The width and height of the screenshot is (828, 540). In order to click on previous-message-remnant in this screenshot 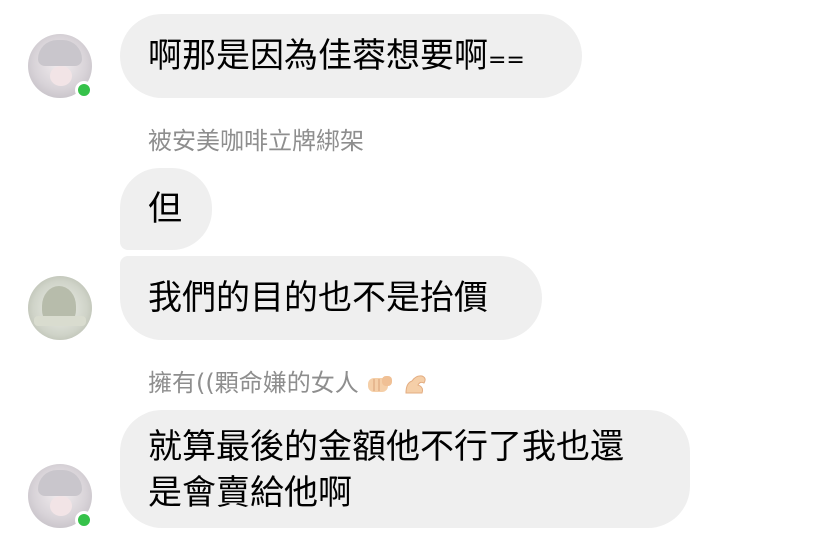, I will do `click(310, 3)`.